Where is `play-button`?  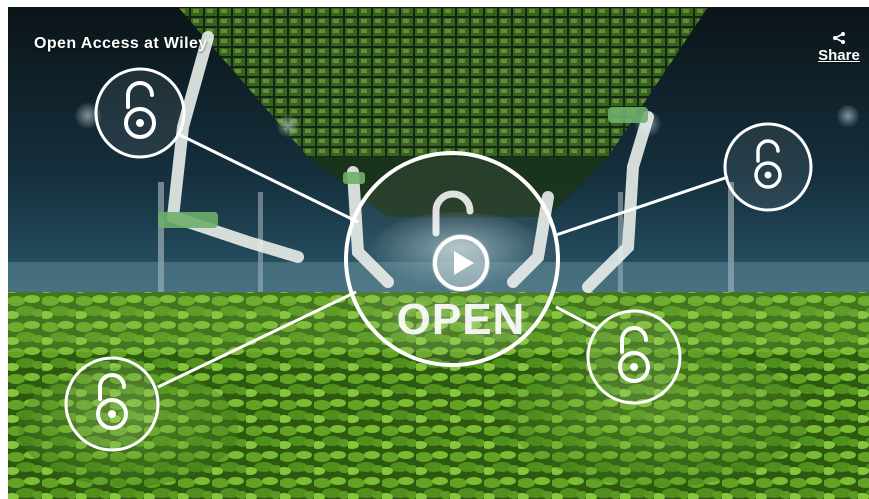
play-button is located at coordinates (461, 263).